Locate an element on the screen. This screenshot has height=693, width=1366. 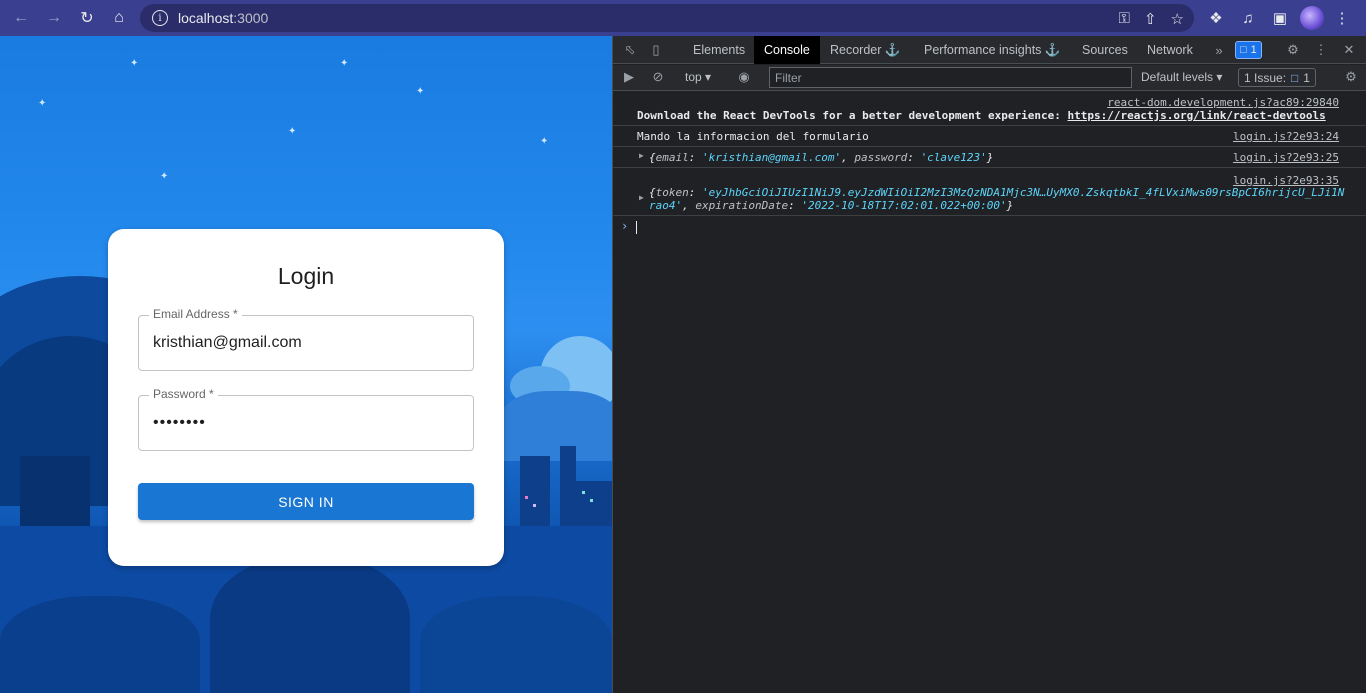
password-input: •••••••• is located at coordinates (179, 423).